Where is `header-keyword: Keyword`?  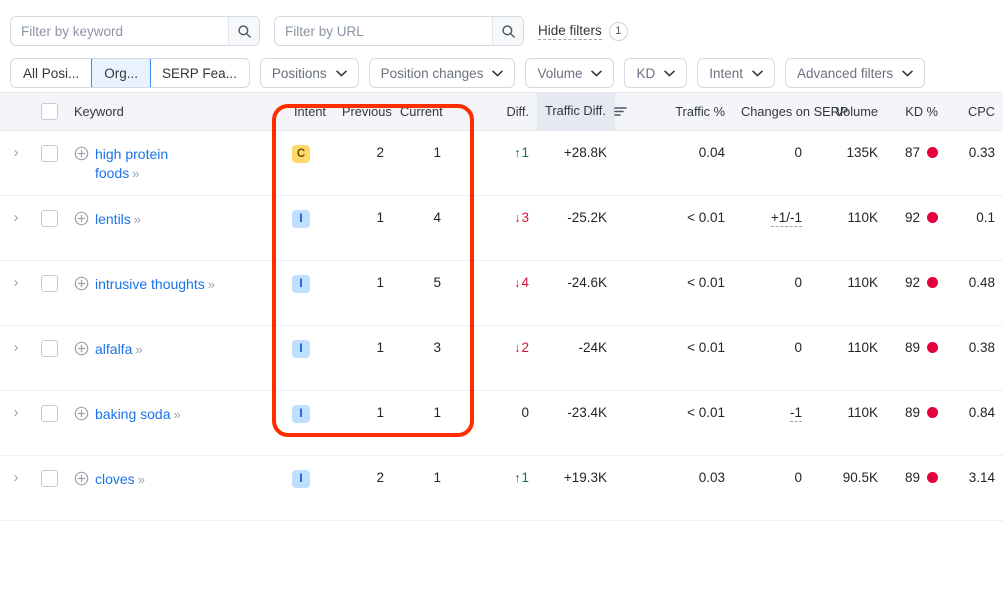 header-keyword: Keyword is located at coordinates (142, 111).